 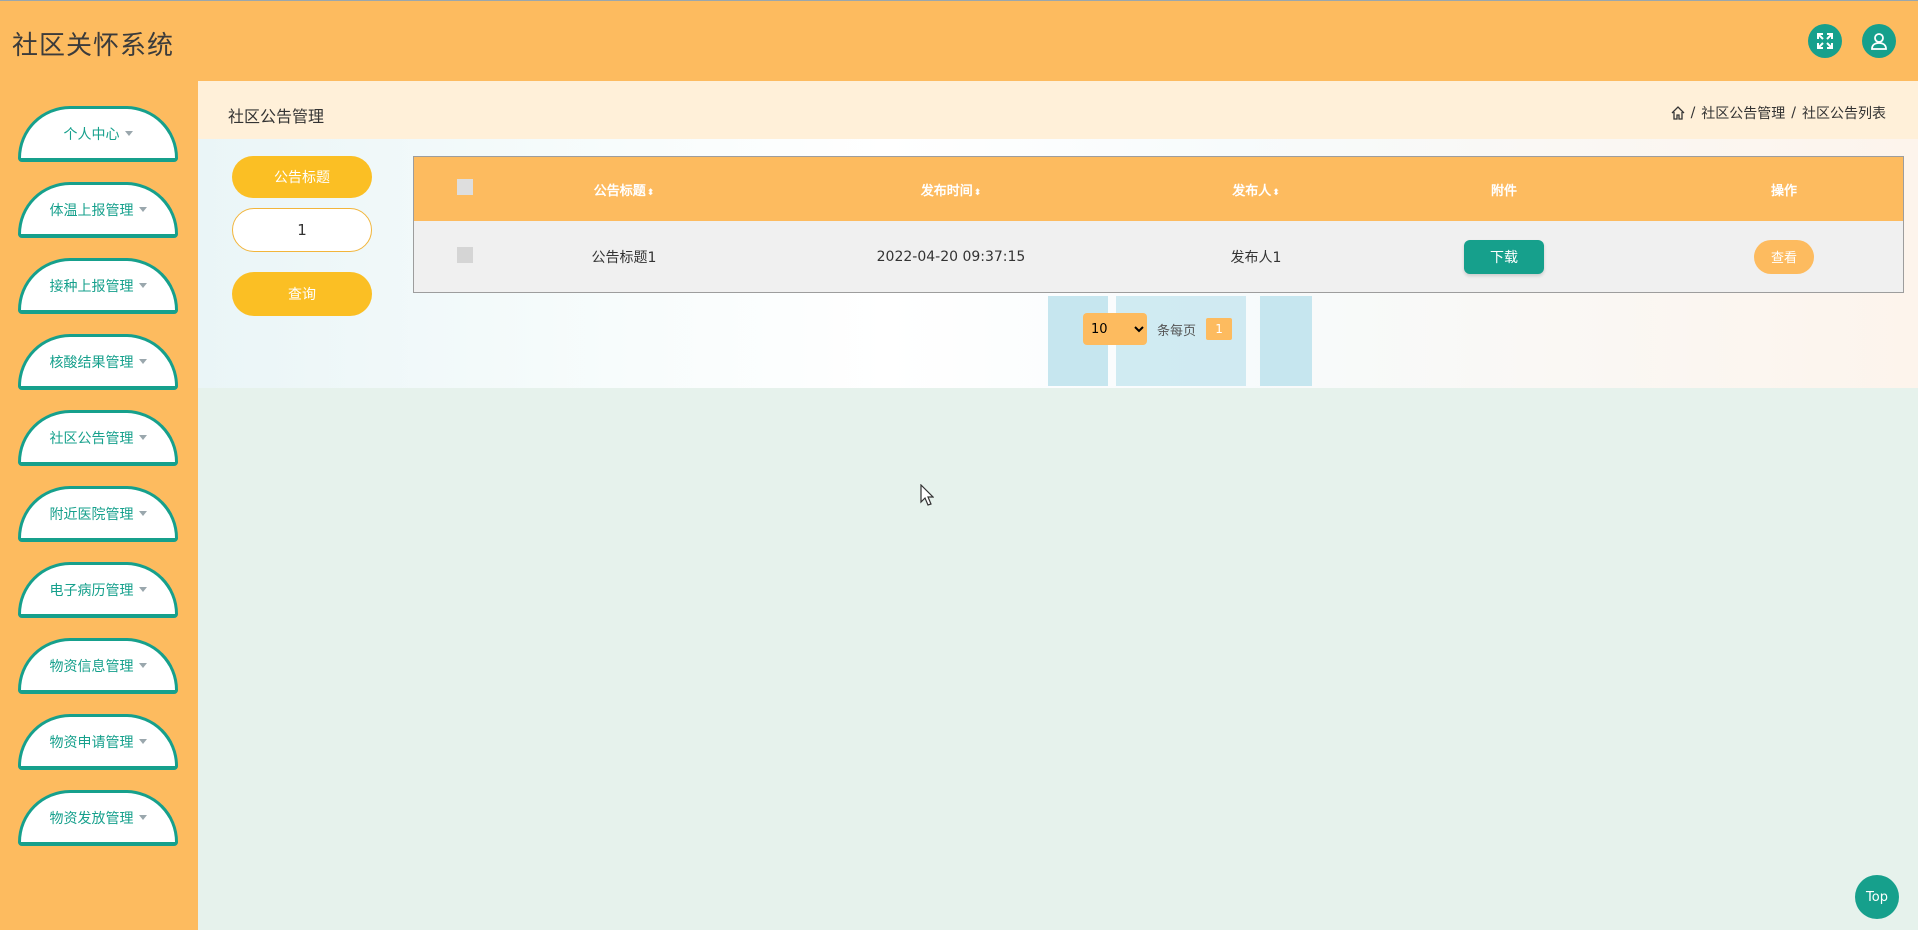 I want to click on row-checkbox, so click(x=465, y=256).